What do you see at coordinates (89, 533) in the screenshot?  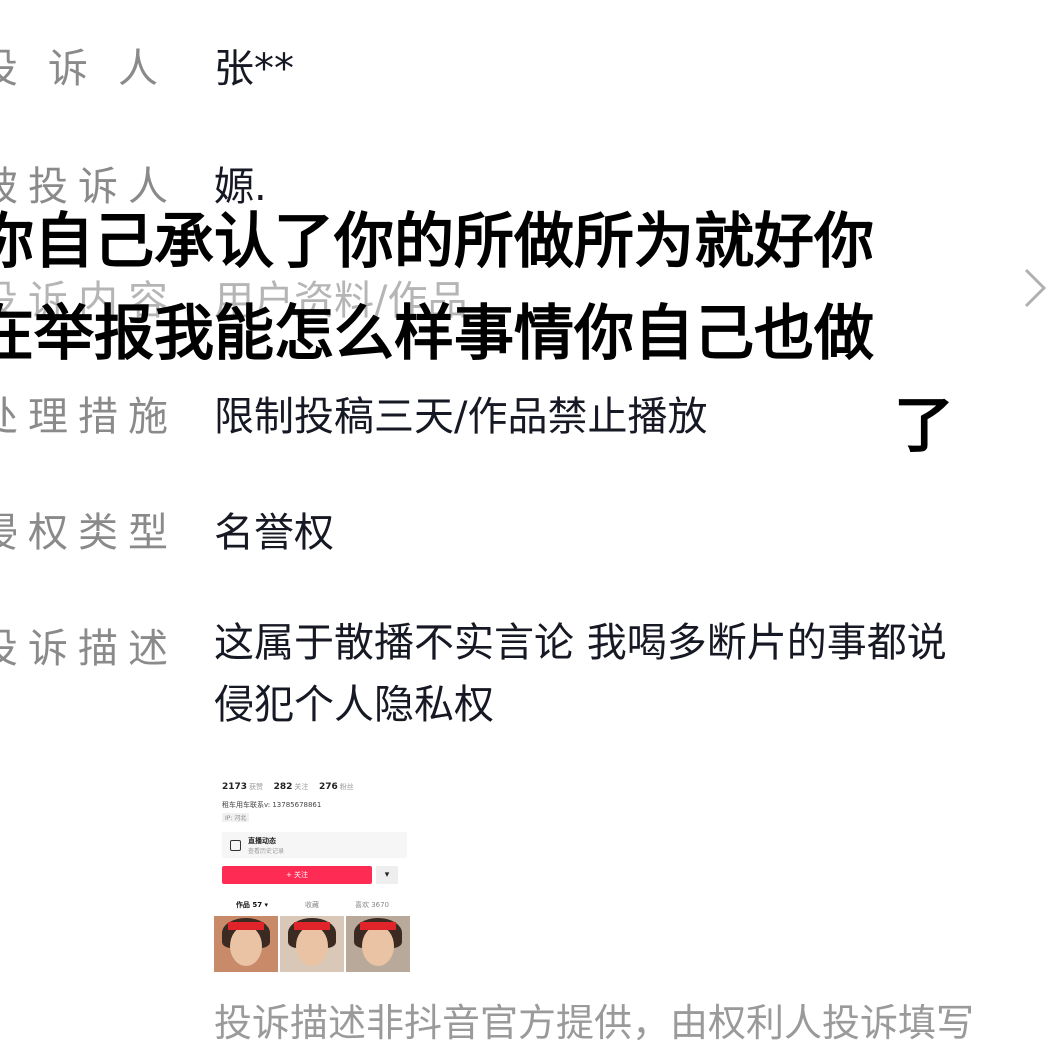 I see `infringement-label: 侵权类型` at bounding box center [89, 533].